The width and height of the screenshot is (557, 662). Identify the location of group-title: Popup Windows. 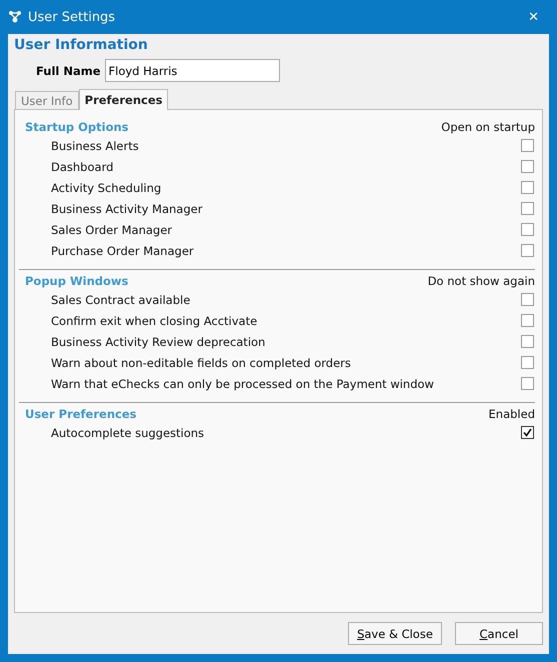
(76, 281).